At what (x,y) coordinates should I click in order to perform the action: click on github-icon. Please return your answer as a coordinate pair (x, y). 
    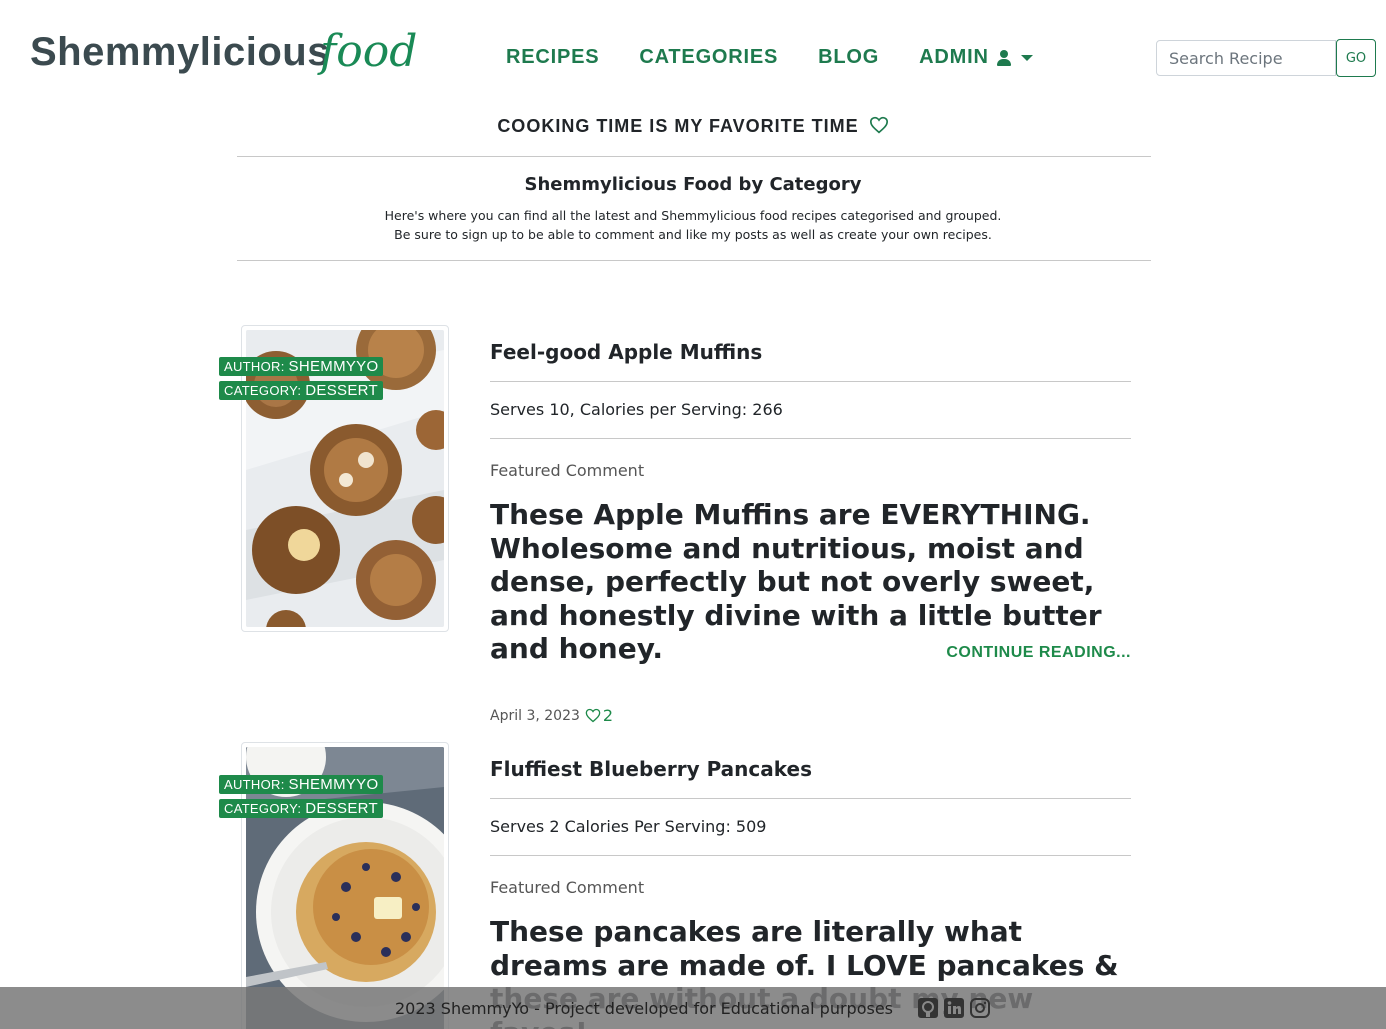
    Looking at the image, I should click on (928, 1008).